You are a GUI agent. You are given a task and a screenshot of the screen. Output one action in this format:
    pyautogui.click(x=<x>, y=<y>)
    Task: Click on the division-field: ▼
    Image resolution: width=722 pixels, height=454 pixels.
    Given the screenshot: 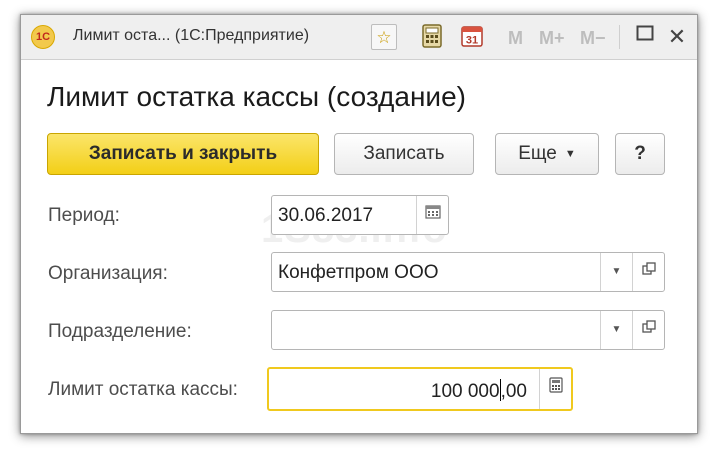 What is the action you would take?
    pyautogui.click(x=468, y=330)
    